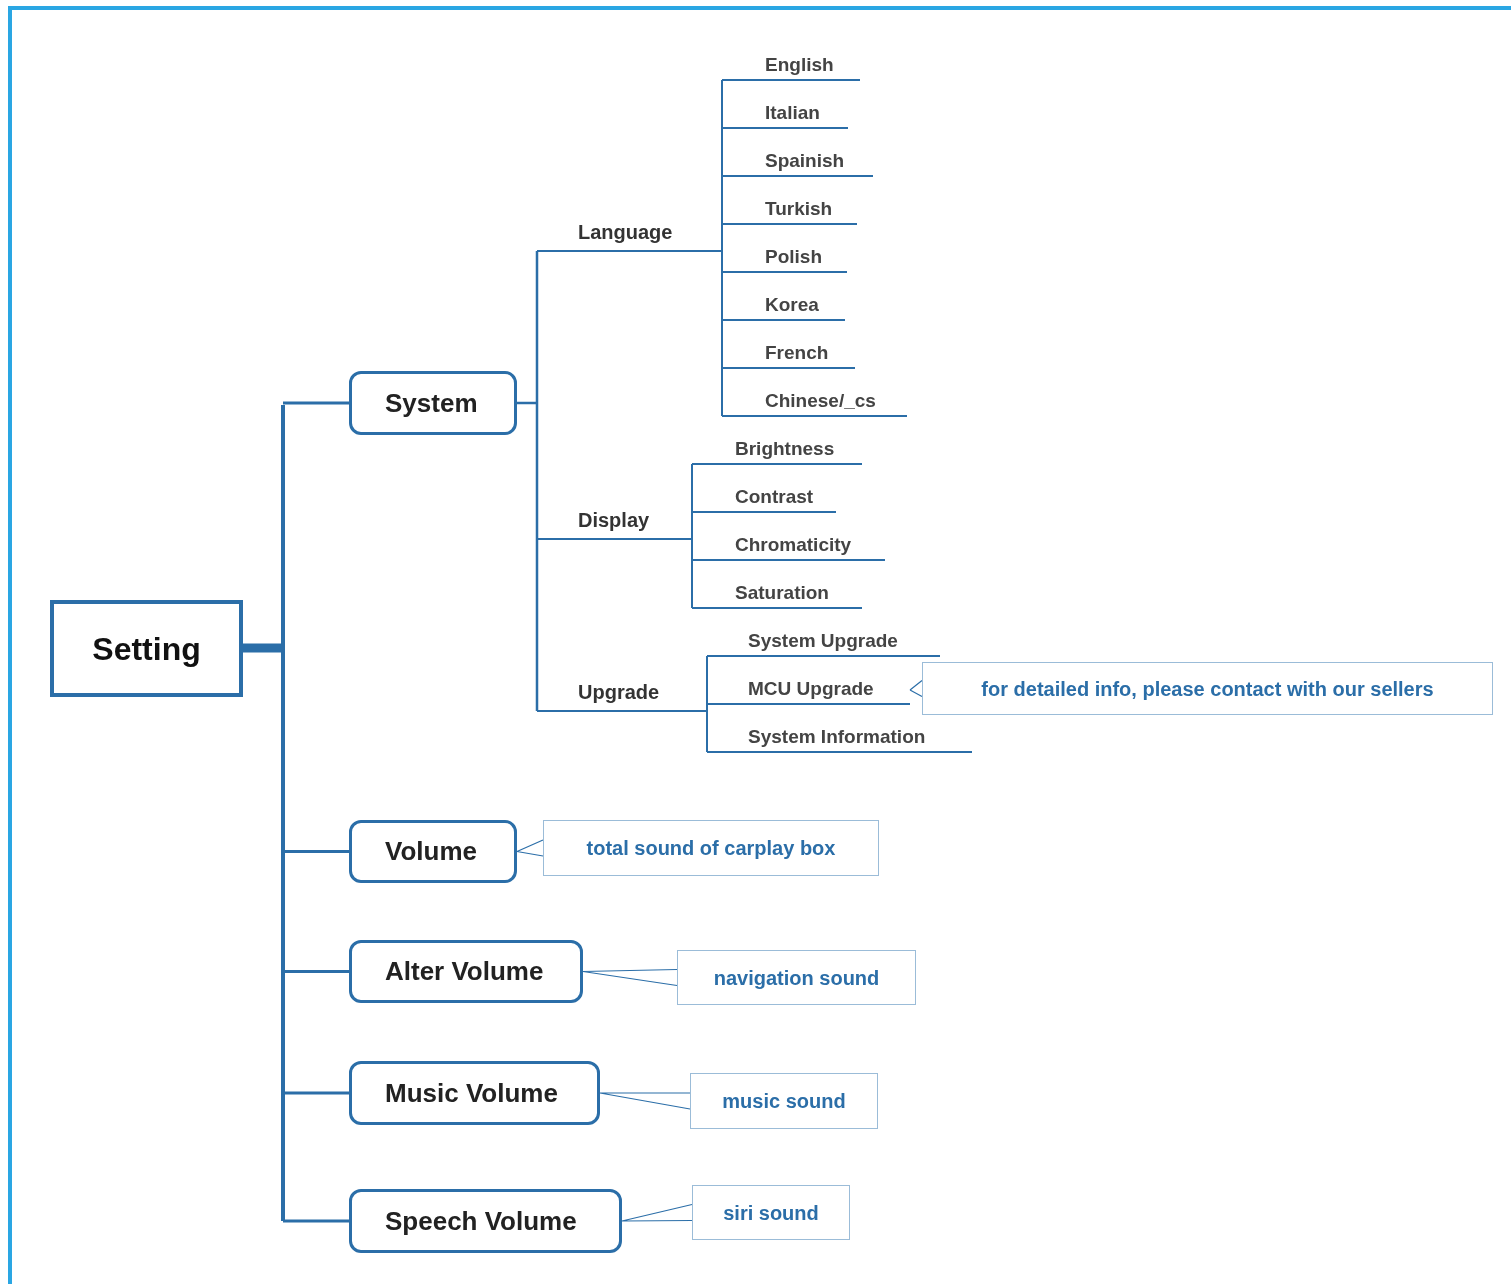  What do you see at coordinates (799, 65) in the screenshot?
I see `leaf-label: English` at bounding box center [799, 65].